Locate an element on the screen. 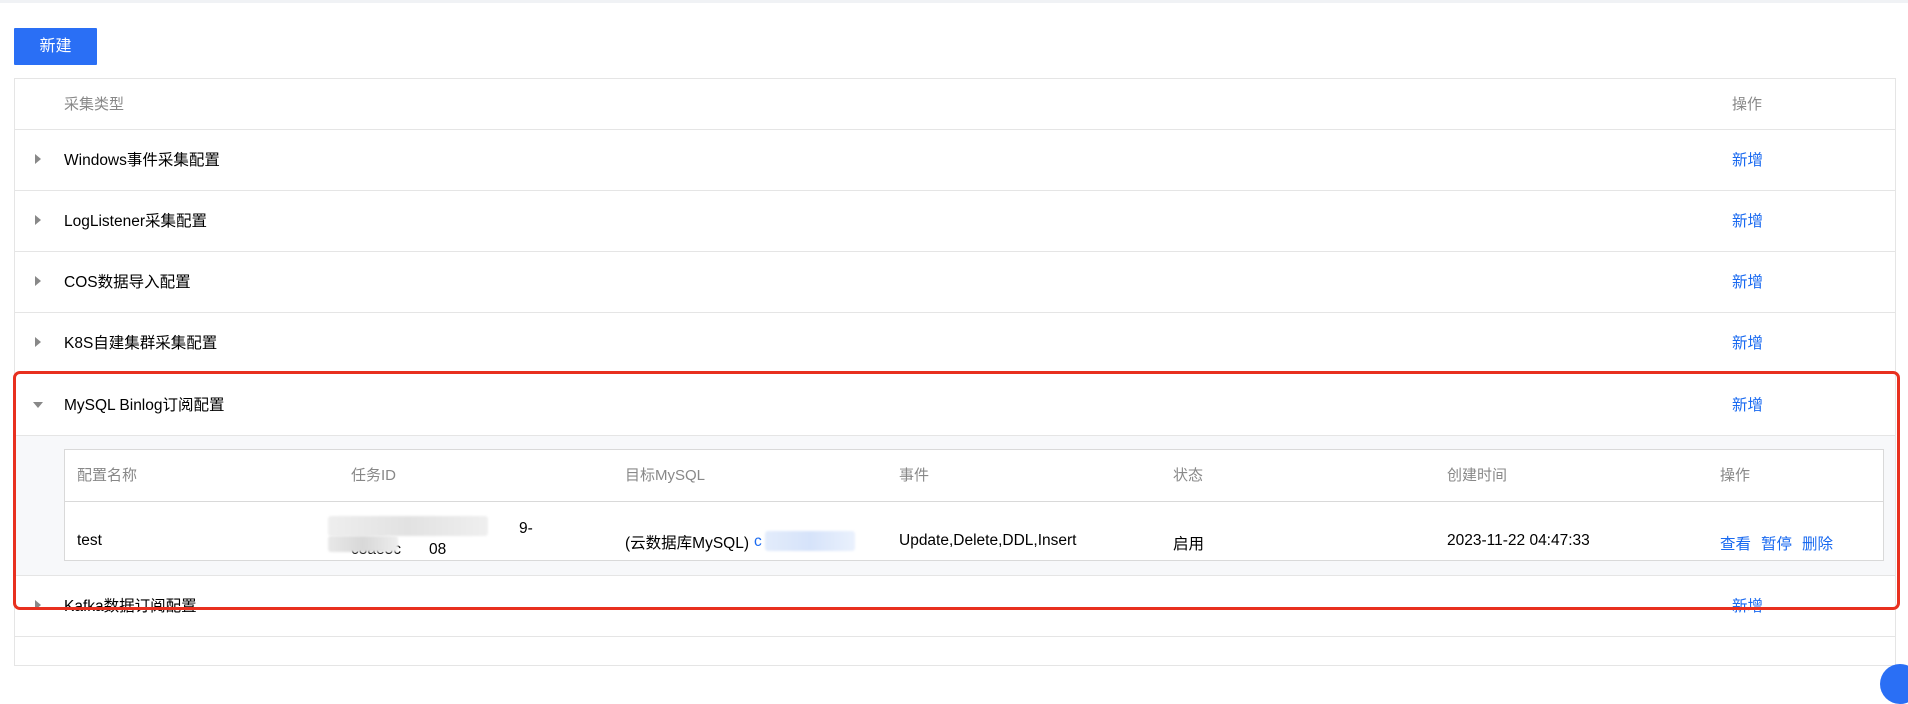  subtable-header: 配置名称 任务ID 目标MySQL 事件 状态 创建时间 操作 is located at coordinates (974, 476).